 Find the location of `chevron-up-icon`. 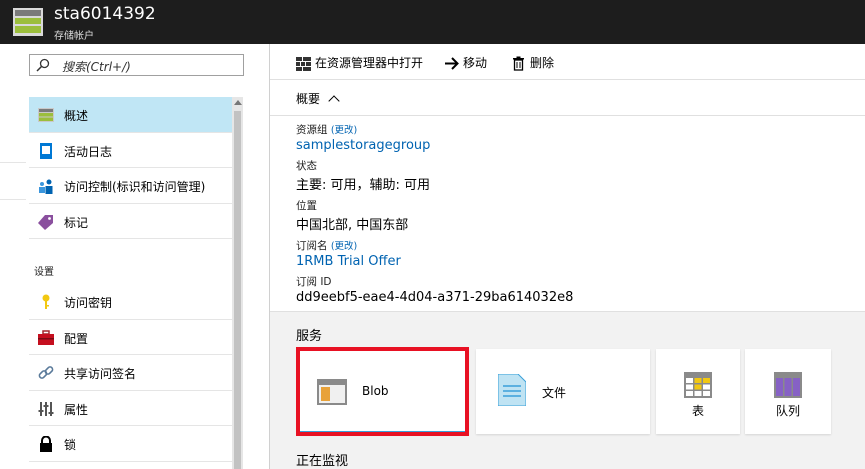

chevron-up-icon is located at coordinates (334, 101).